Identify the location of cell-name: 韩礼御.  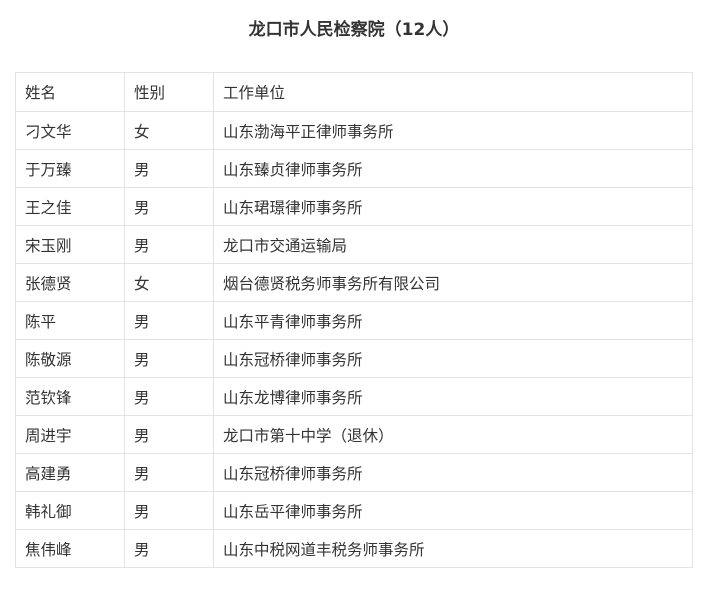
(70, 510).